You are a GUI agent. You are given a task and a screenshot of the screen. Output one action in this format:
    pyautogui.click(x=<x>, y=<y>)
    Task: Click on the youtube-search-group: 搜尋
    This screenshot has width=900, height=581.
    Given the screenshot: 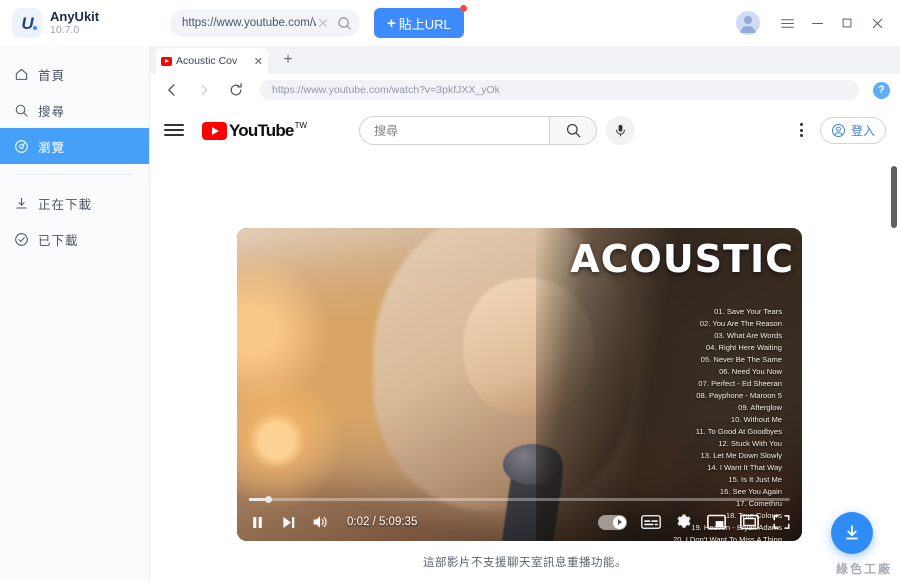 What is the action you would take?
    pyautogui.click(x=497, y=130)
    